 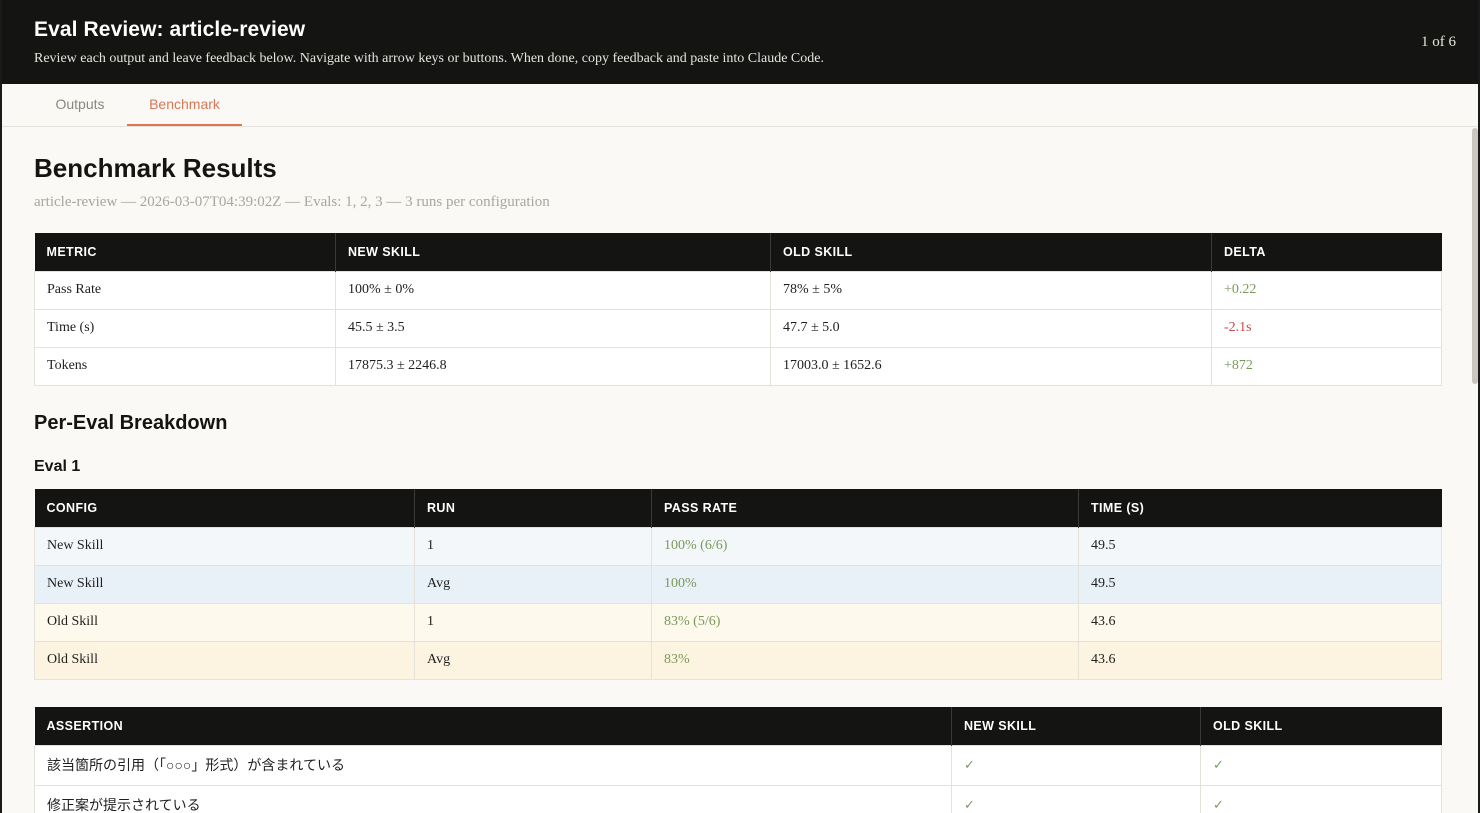 What do you see at coordinates (76, 202) in the screenshot?
I see `meta-skill-name: article-review` at bounding box center [76, 202].